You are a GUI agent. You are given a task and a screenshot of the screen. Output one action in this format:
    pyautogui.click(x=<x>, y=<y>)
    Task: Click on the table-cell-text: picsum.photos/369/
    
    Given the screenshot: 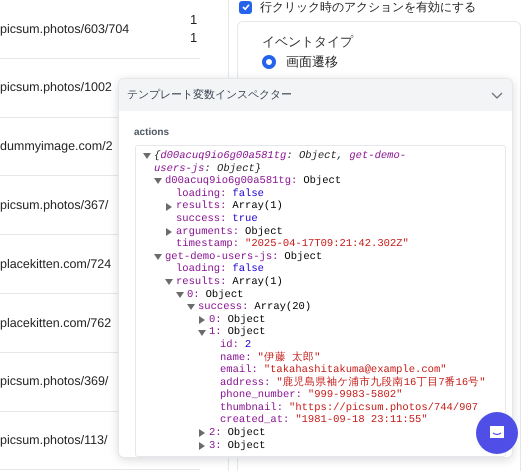 What is the action you would take?
    pyautogui.click(x=54, y=381)
    